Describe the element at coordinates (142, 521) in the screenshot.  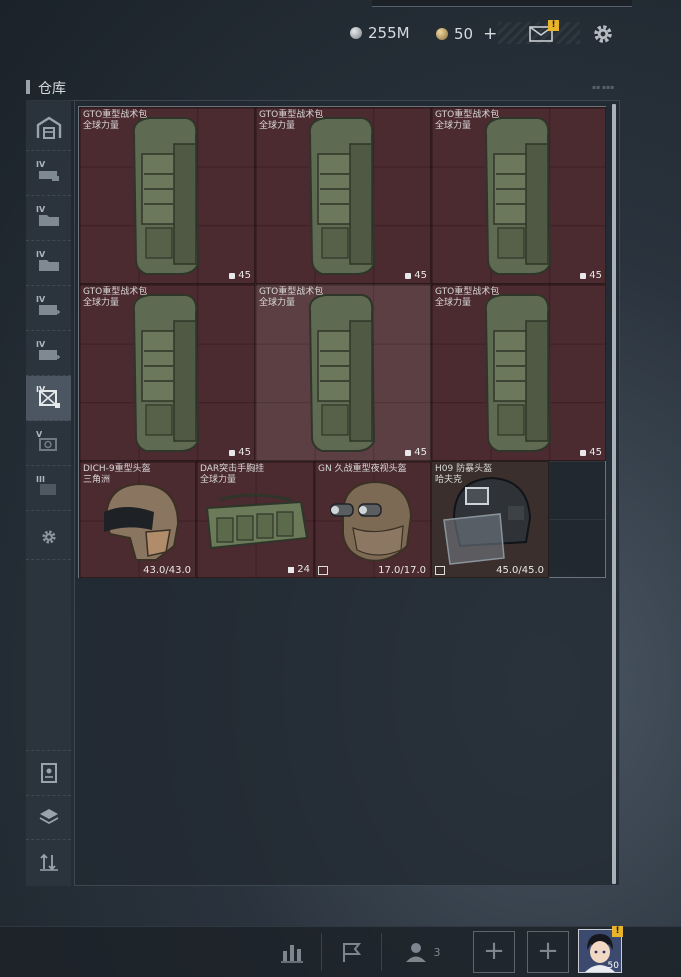
I see `helmet-image` at that location.